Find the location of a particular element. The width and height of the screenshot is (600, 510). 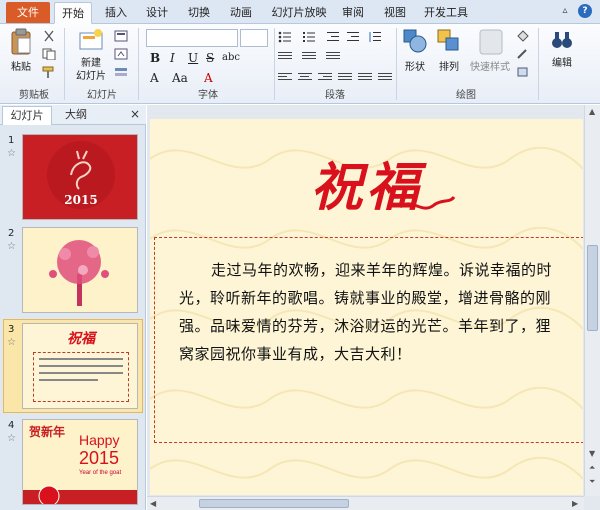

slide-title: 祝福 is located at coordinates (366, 182).